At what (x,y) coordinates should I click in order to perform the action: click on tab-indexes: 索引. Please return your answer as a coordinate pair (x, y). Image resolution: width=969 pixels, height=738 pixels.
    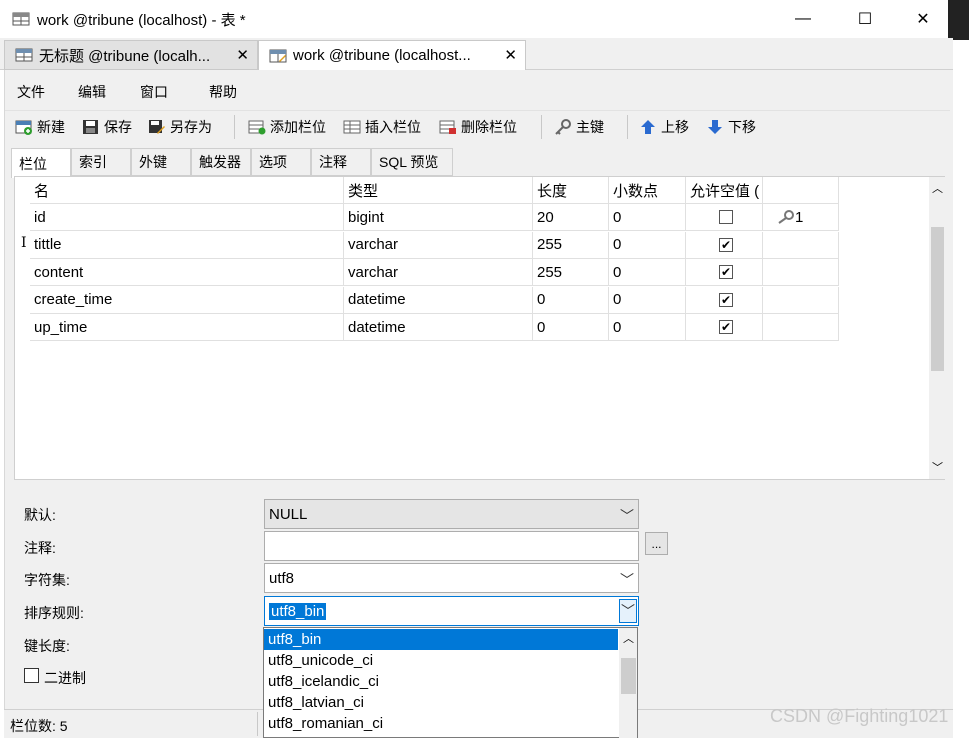
    Looking at the image, I should click on (101, 162).